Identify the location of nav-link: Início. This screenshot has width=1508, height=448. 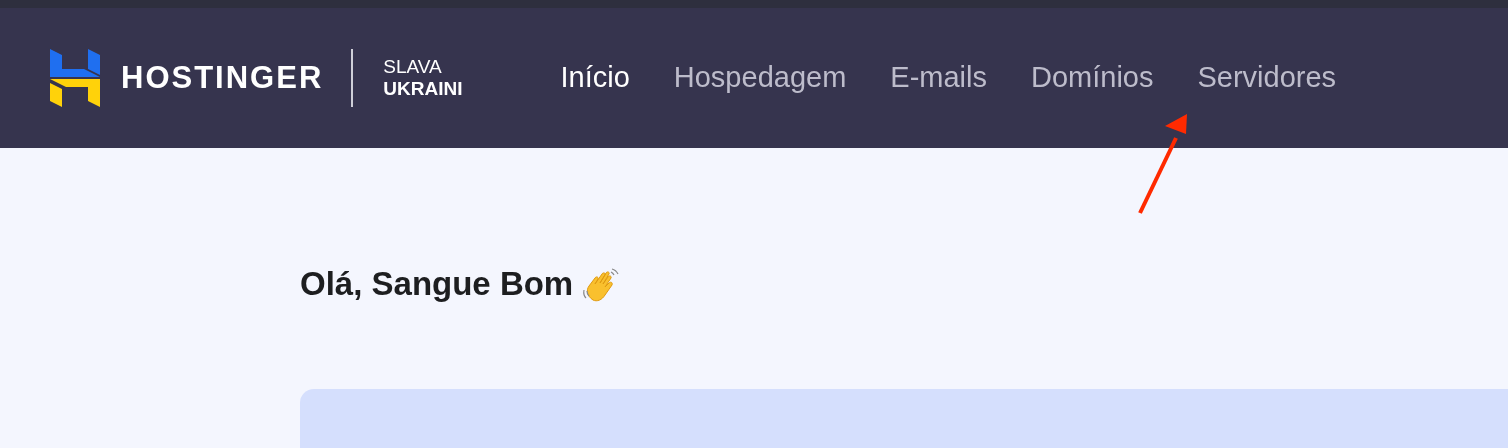
(595, 78).